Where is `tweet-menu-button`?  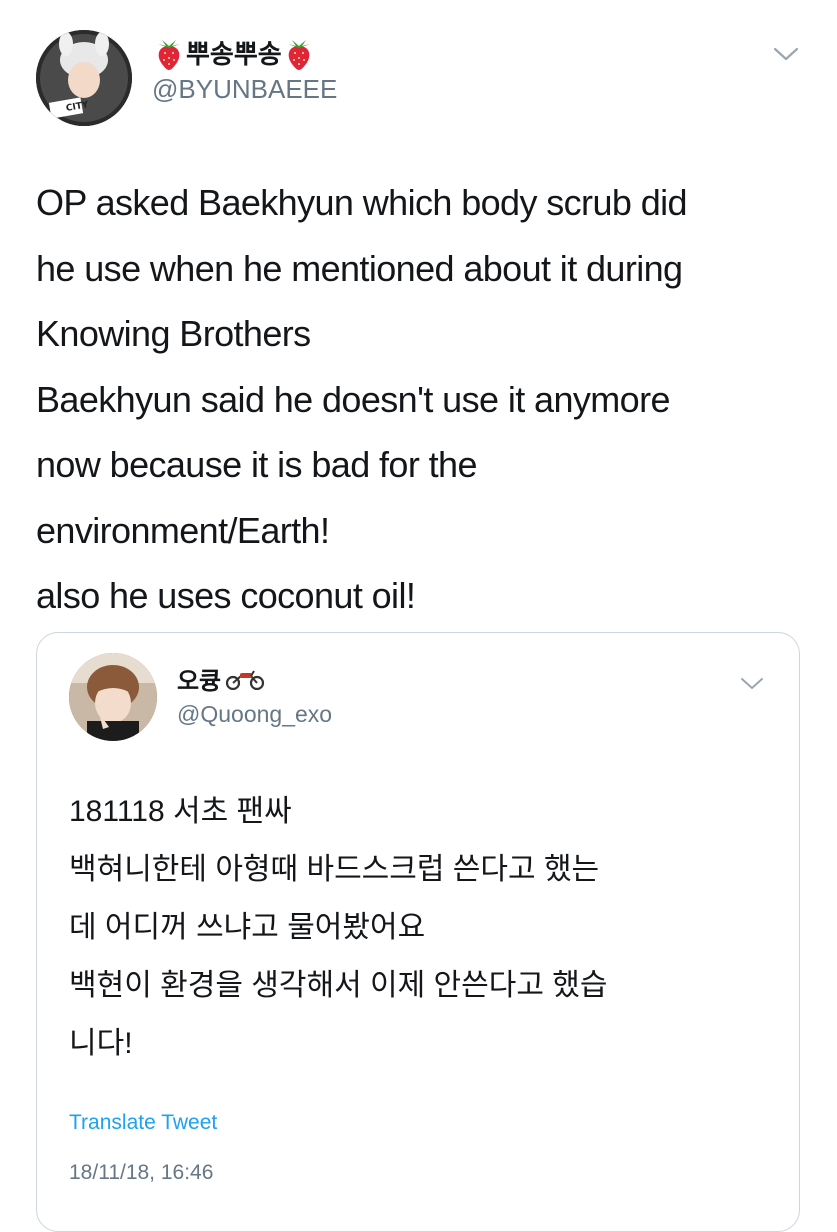 tweet-menu-button is located at coordinates (786, 54).